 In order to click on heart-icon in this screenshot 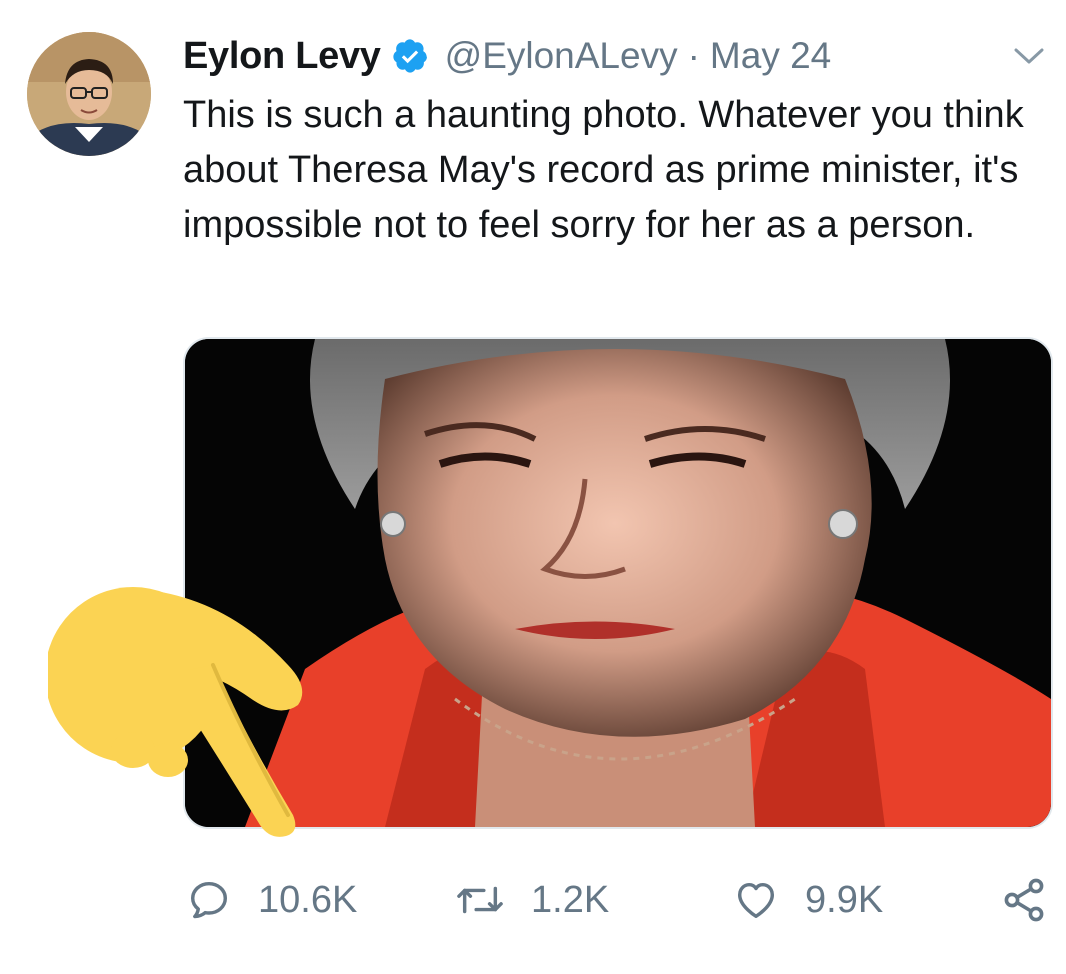, I will do `click(756, 900)`.